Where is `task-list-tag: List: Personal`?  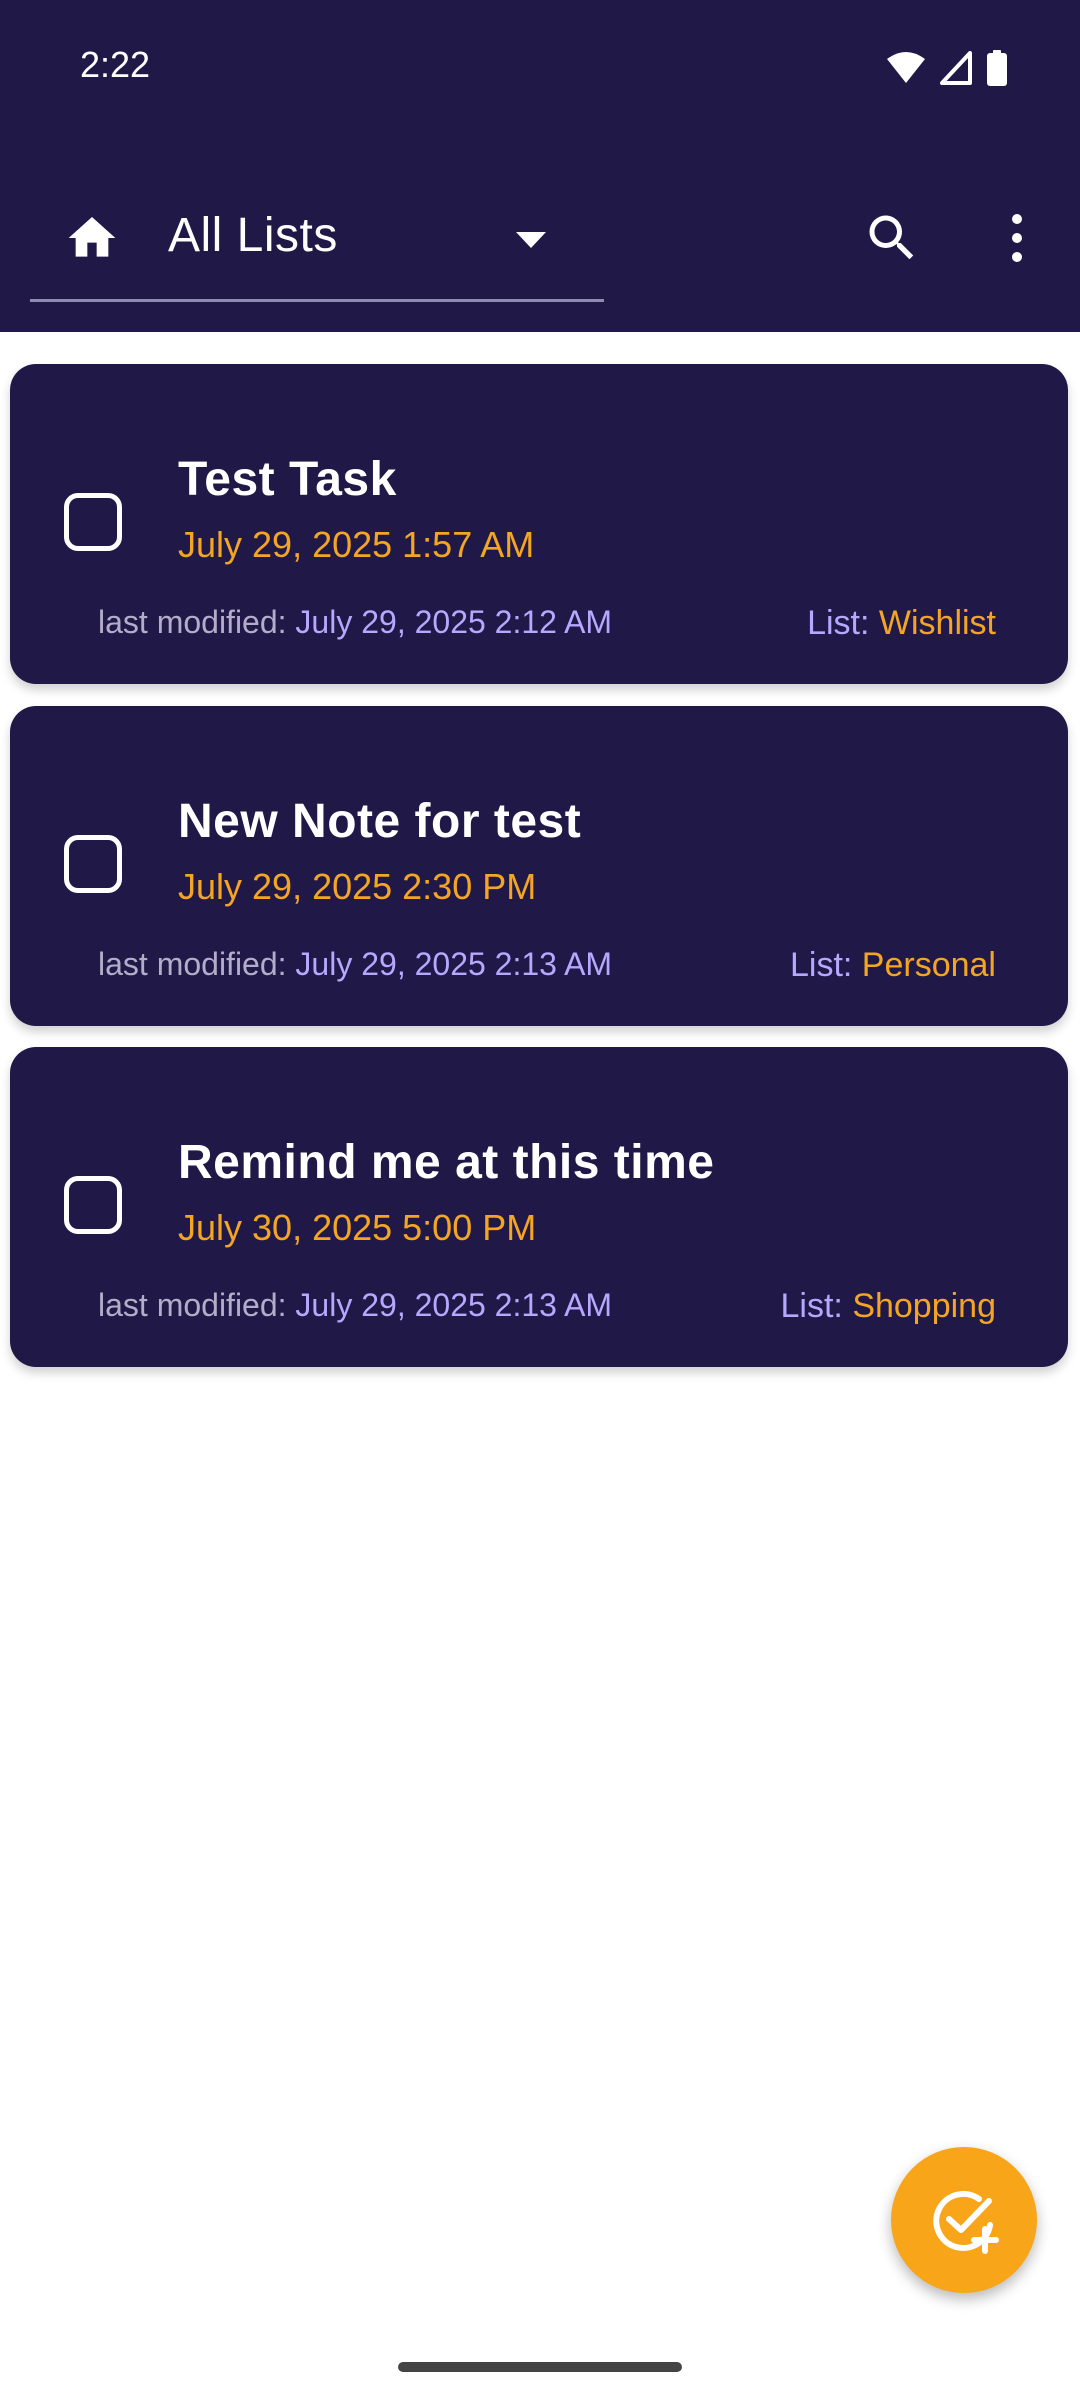 task-list-tag: List: Personal is located at coordinates (893, 965).